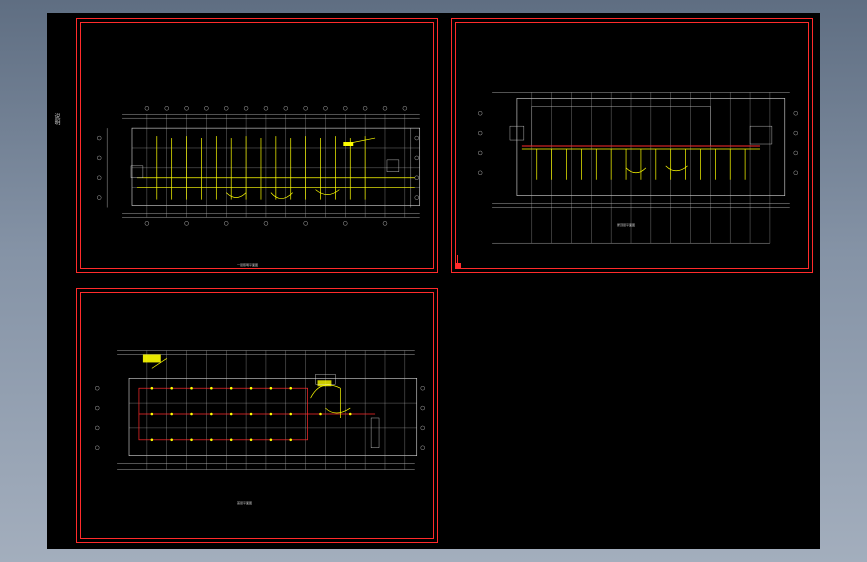 Image resolution: width=867 pixels, height=562 pixels. I want to click on sheet-1-caption: 一层照明平面图, so click(248, 265).